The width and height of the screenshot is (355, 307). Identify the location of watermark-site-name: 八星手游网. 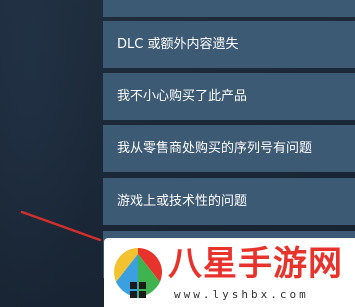
(255, 264).